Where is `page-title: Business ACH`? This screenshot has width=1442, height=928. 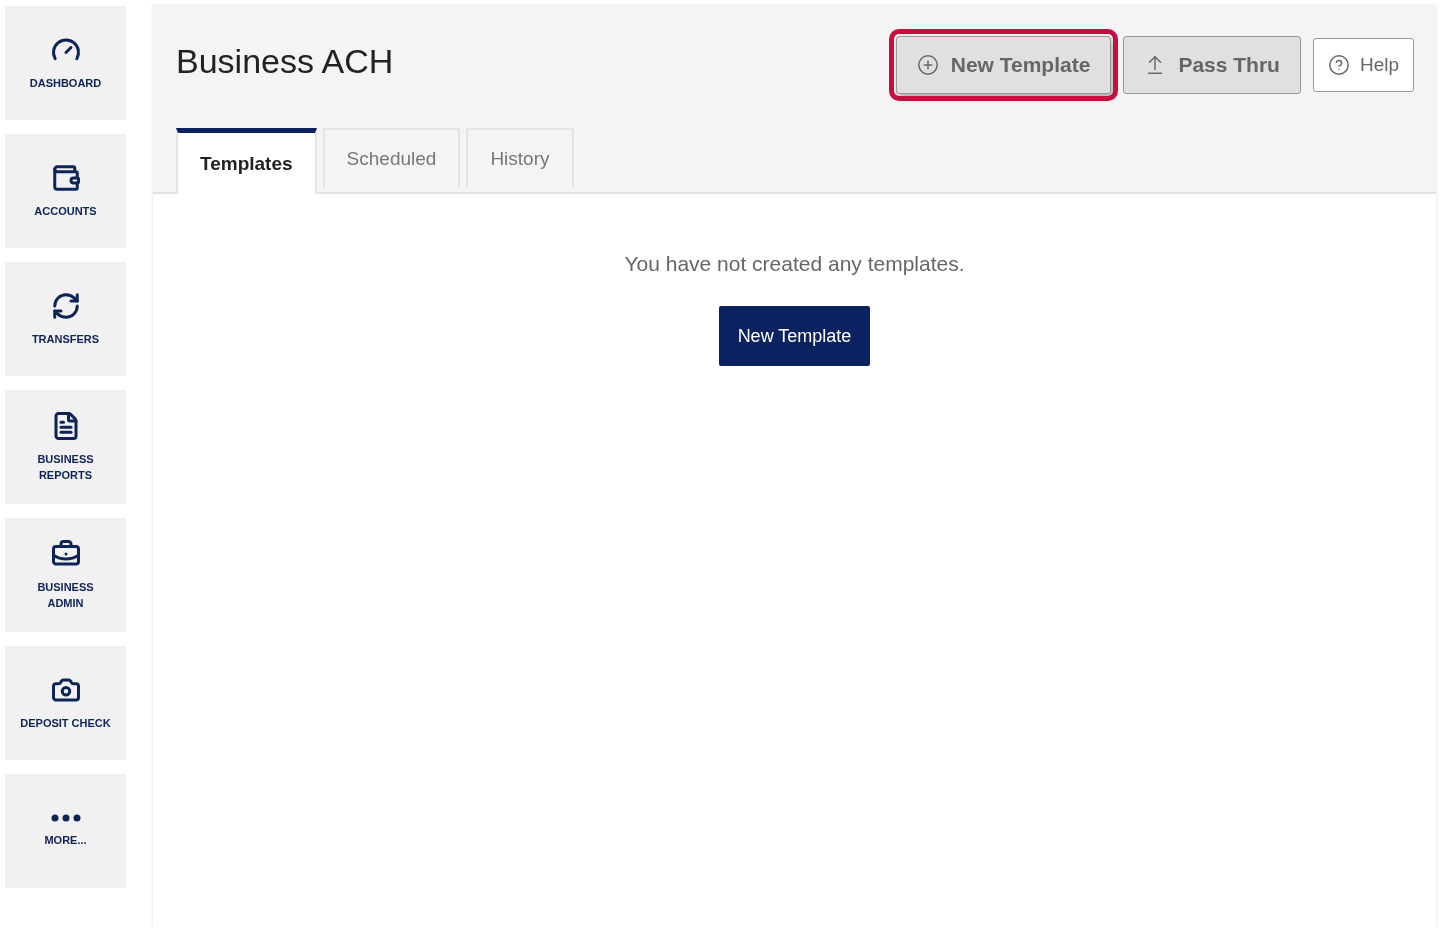 page-title: Business ACH is located at coordinates (285, 61).